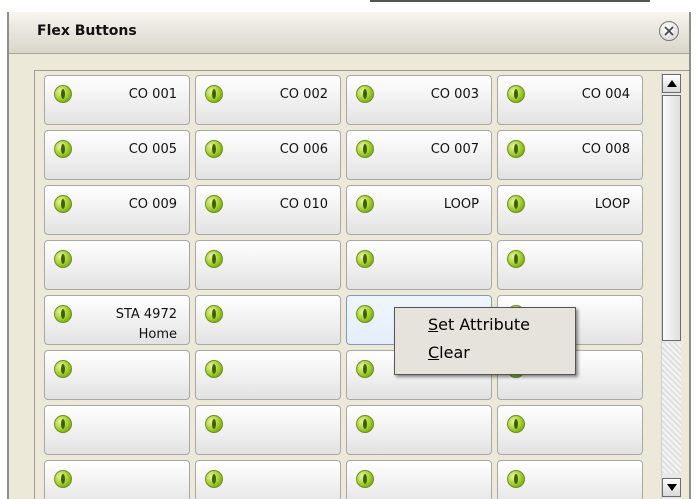 Image resolution: width=698 pixels, height=499 pixels. What do you see at coordinates (152, 149) in the screenshot?
I see `flex-button-label: CO 005` at bounding box center [152, 149].